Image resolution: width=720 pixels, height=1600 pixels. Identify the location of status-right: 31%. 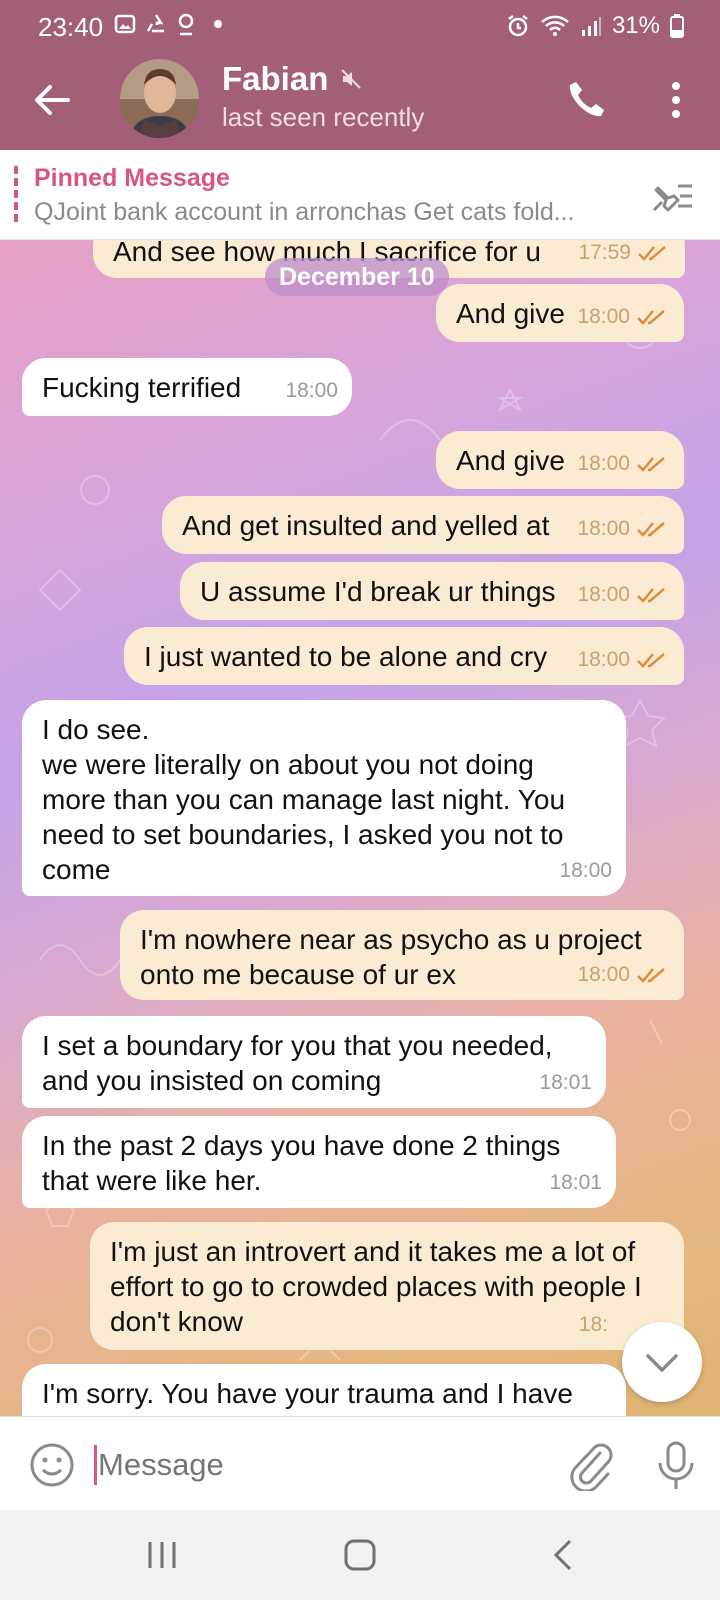
(595, 26).